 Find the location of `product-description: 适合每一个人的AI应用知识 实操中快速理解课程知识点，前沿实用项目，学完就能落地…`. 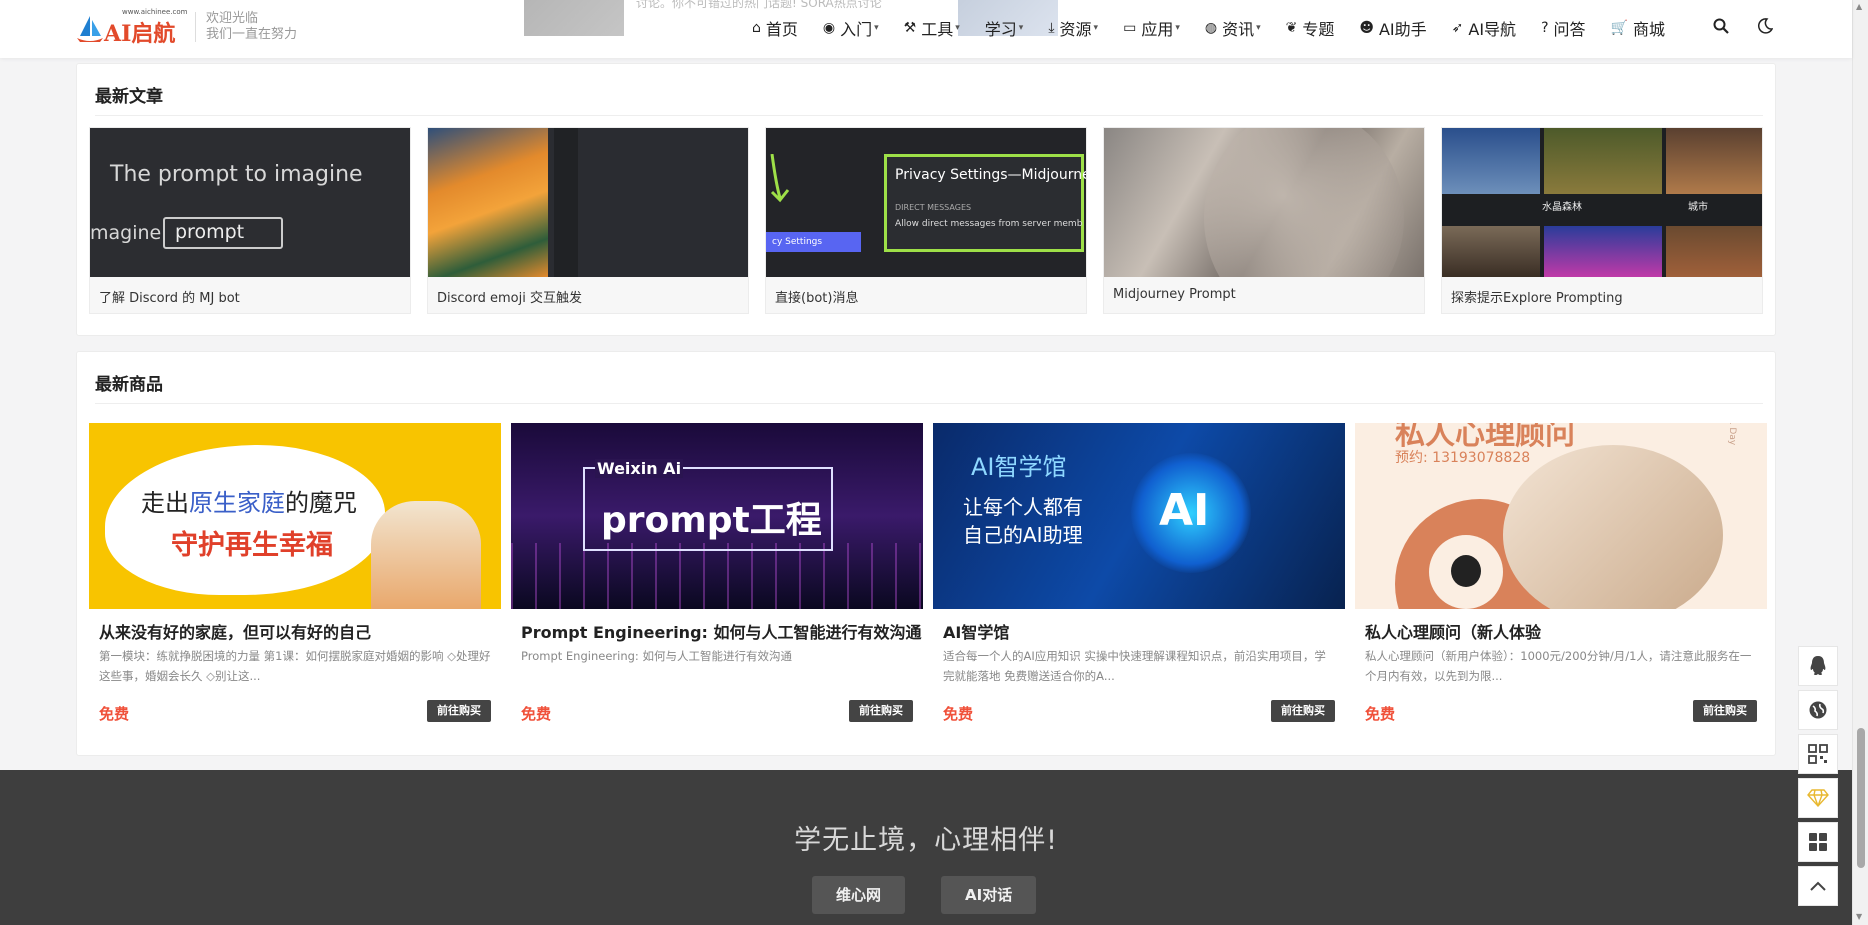

product-description: 适合每一个人的AI应用知识 实操中快速理解课程知识点，前沿实用项目，学完就能落地… is located at coordinates (1134, 666).